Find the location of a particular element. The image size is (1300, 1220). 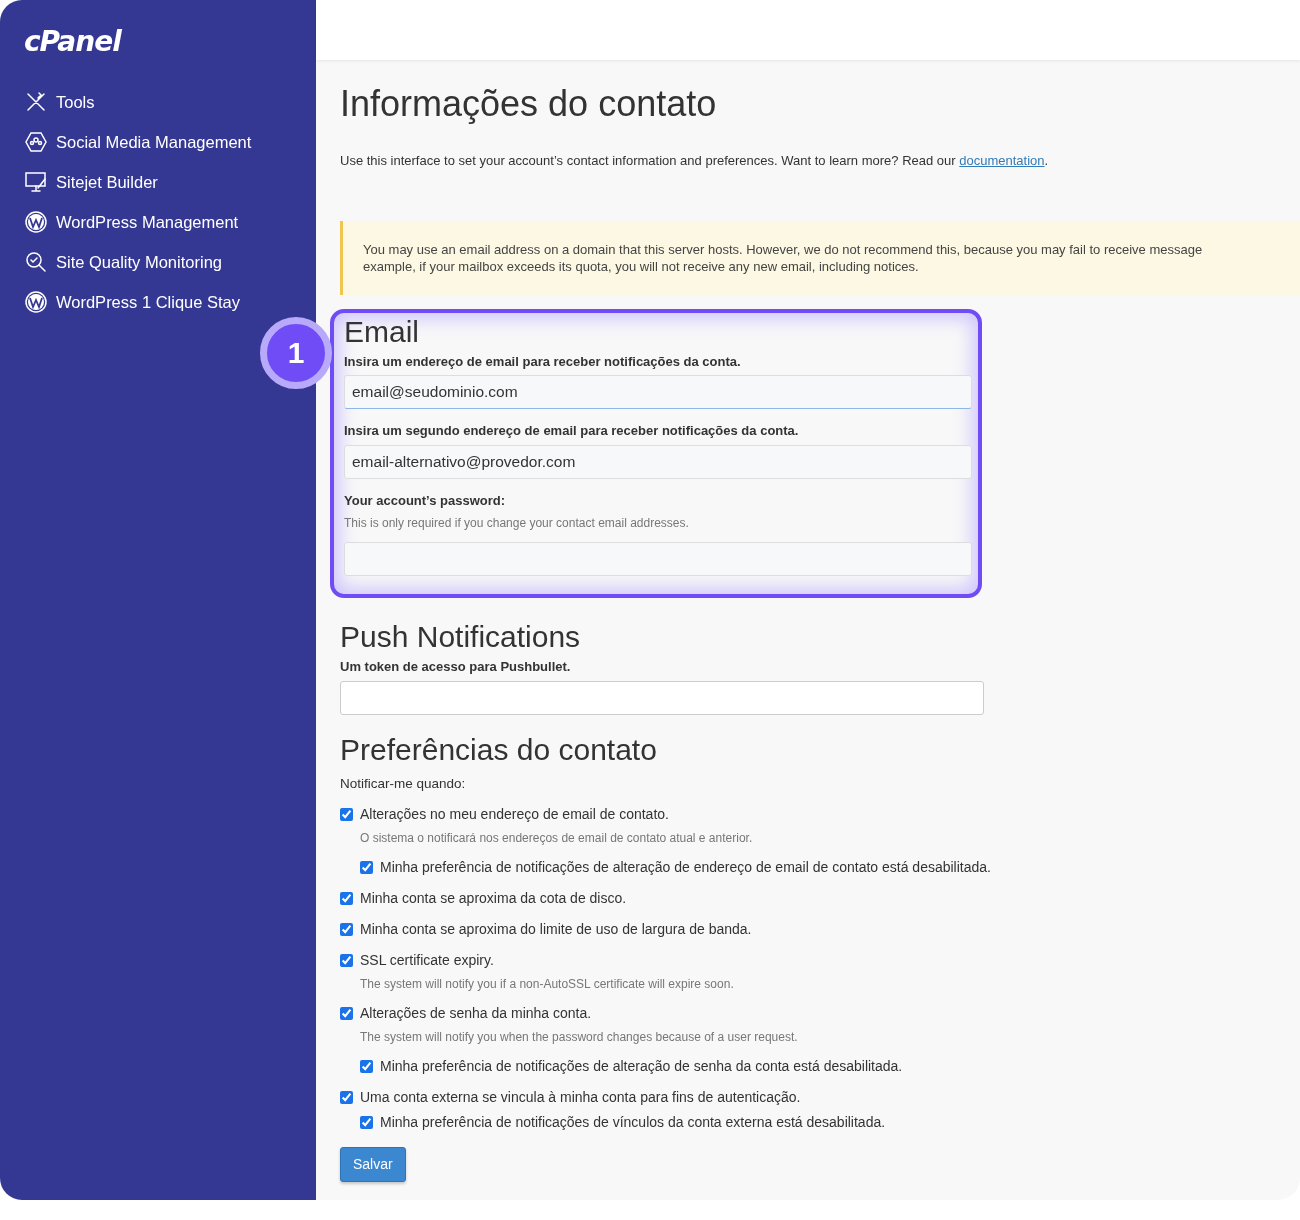

checkbox-label: Minha preferência de notificações de vínculos da conta externa está desabilitada. is located at coordinates (633, 1122).